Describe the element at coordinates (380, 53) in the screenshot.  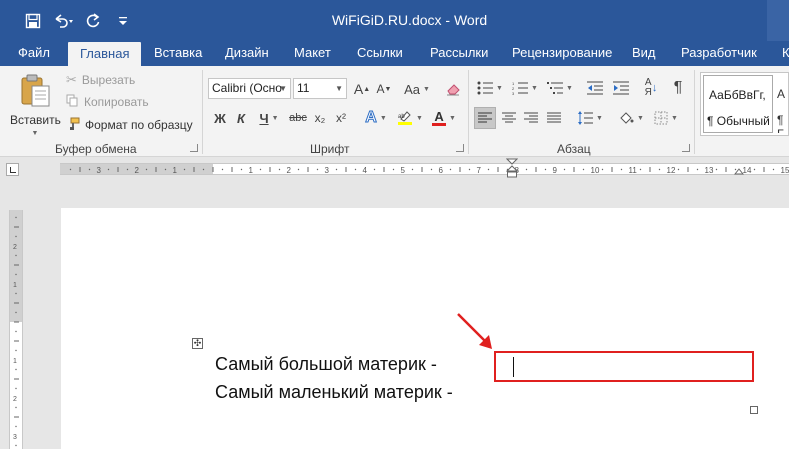
I see `tab-references: Ссылки` at that location.